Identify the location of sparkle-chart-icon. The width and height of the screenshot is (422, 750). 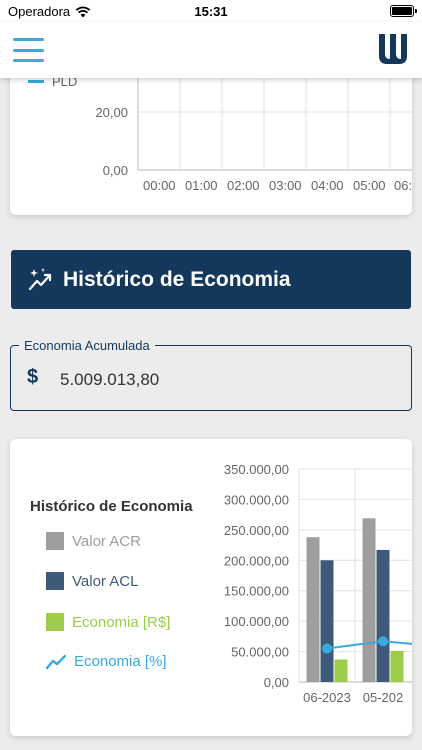
(40, 278).